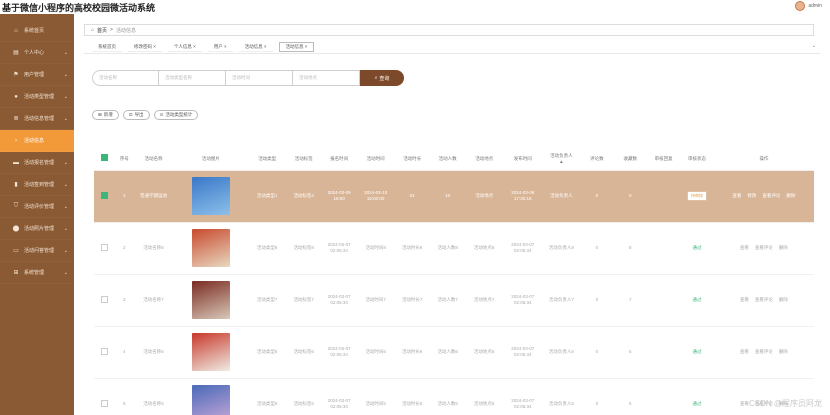 The height and width of the screenshot is (415, 830). I want to click on cell-favorites: 5, so click(630, 396).